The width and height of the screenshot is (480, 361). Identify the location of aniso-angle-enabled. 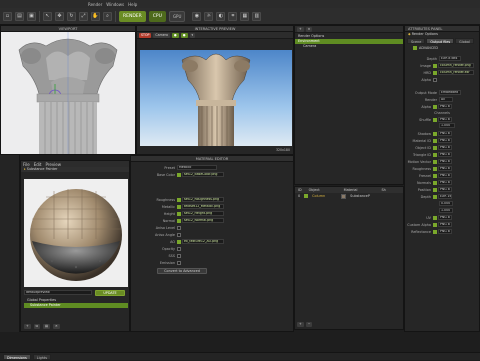
(179, 234).